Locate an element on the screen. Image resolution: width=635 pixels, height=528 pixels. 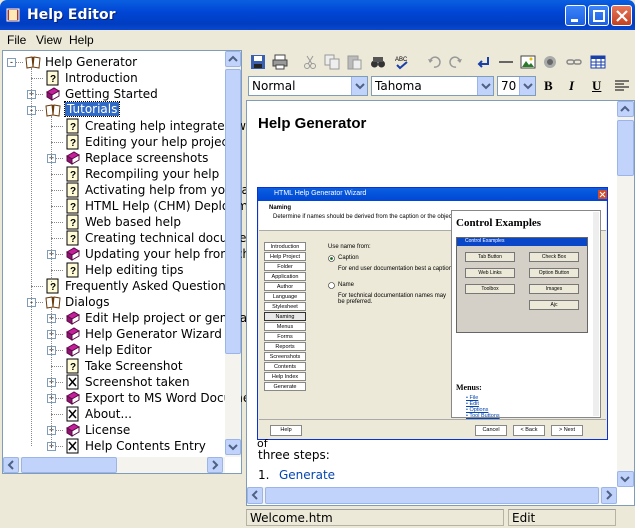
copy-icon is located at coordinates (332, 62).